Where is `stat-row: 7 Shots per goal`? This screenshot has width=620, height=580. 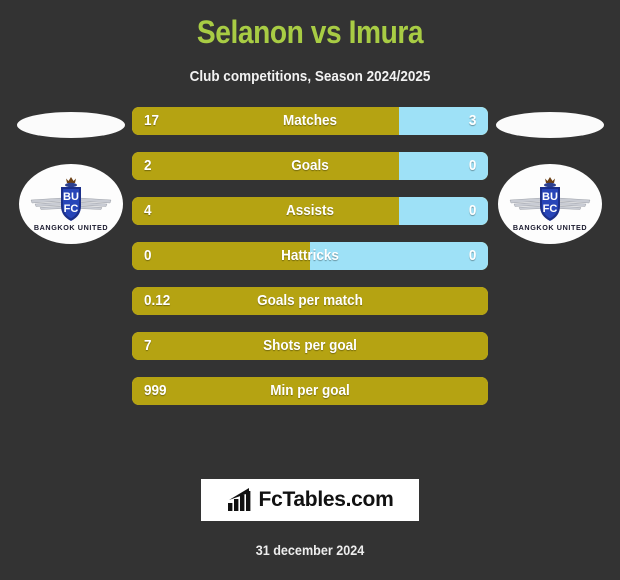 stat-row: 7 Shots per goal is located at coordinates (310, 346).